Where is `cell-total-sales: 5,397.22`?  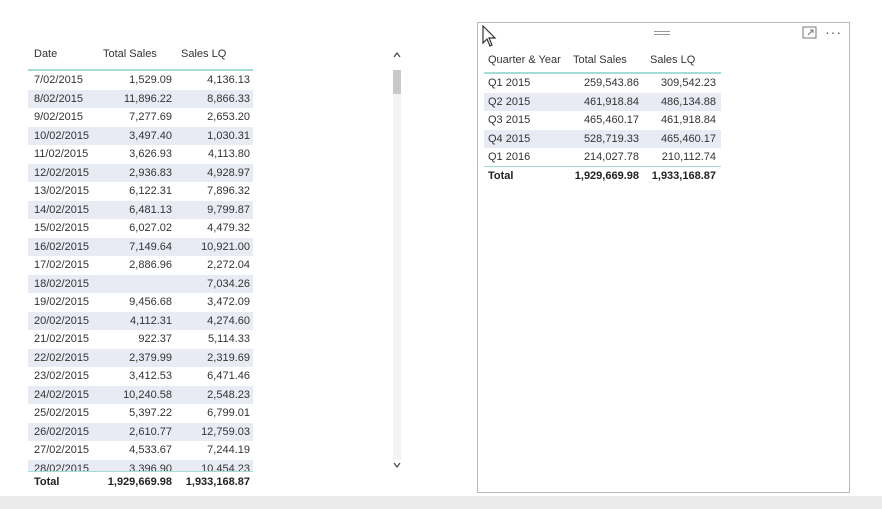
cell-total-sales: 5,397.22 is located at coordinates (150, 413).